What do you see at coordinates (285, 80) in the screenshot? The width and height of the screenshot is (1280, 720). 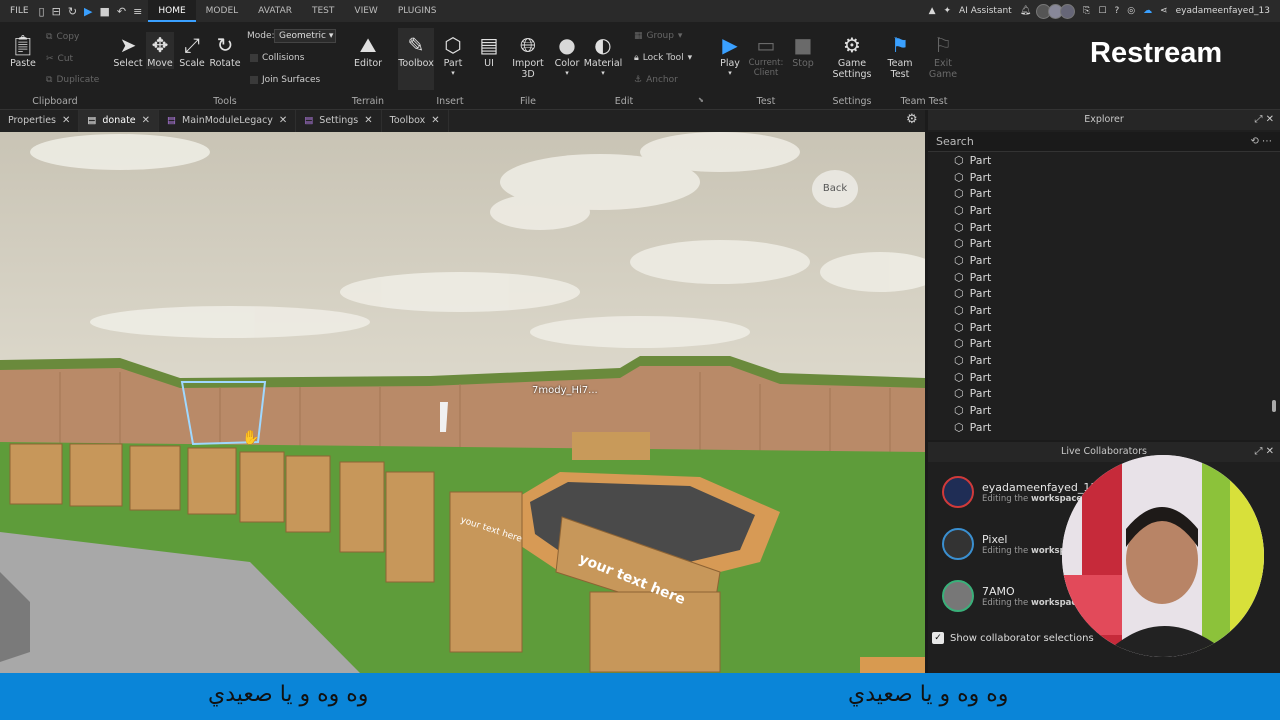 I see `join-surfaces-toggle: Join Surfaces` at bounding box center [285, 80].